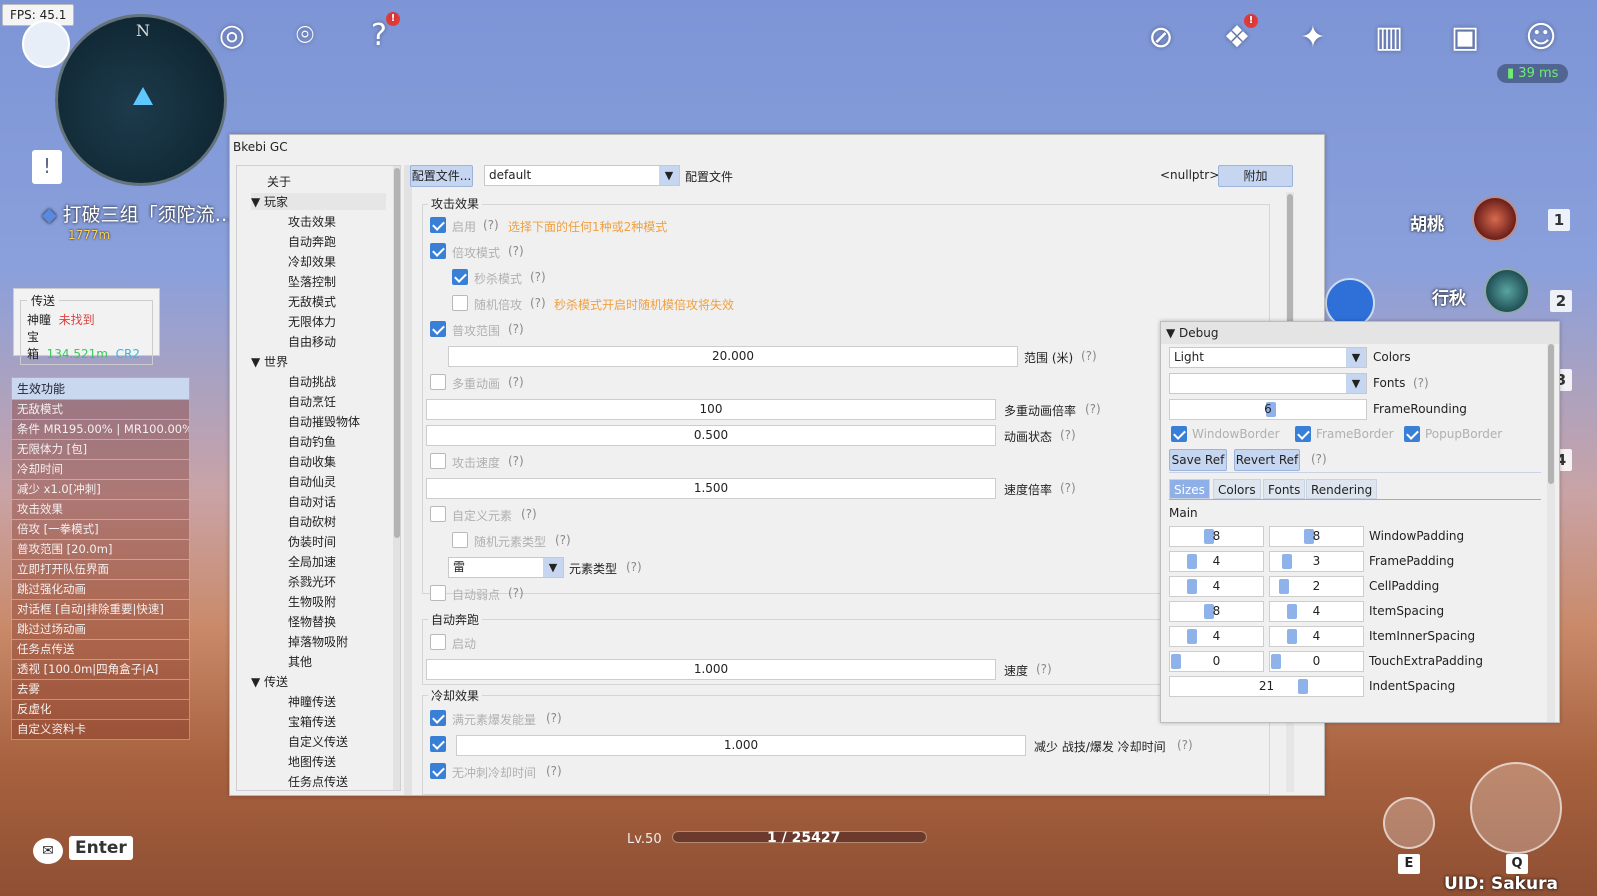 Image resolution: width=1597 pixels, height=896 pixels. I want to click on indent-spacing-slider: 21, so click(1266, 686).